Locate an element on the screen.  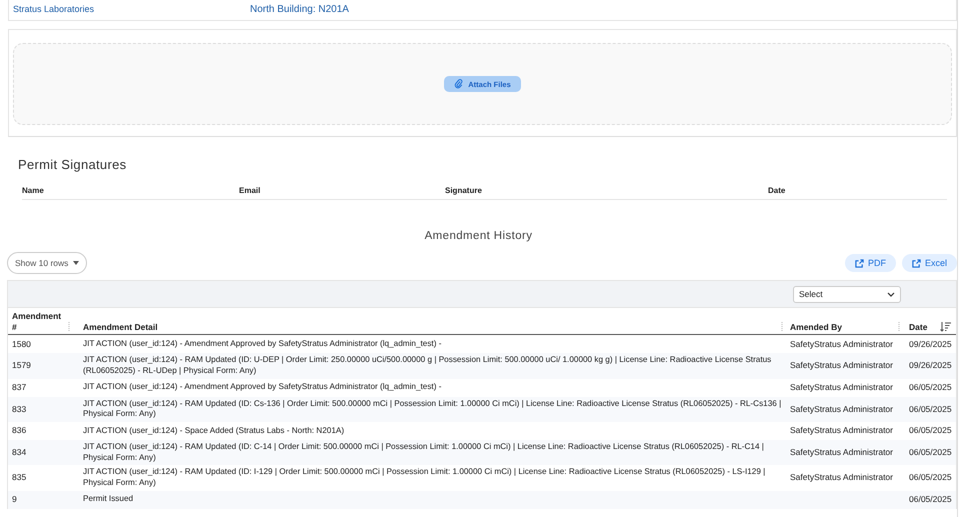
export-button: Excel is located at coordinates (929, 263).